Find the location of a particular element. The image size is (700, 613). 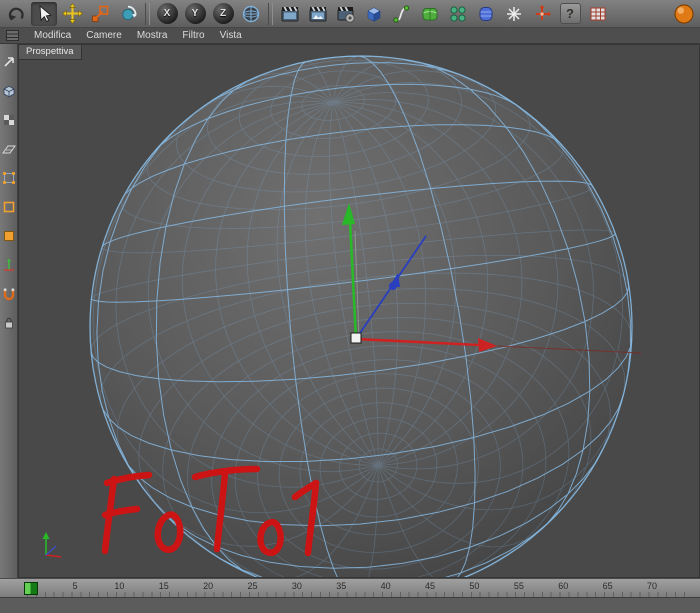

axis-mode-icon is located at coordinates (8, 264).